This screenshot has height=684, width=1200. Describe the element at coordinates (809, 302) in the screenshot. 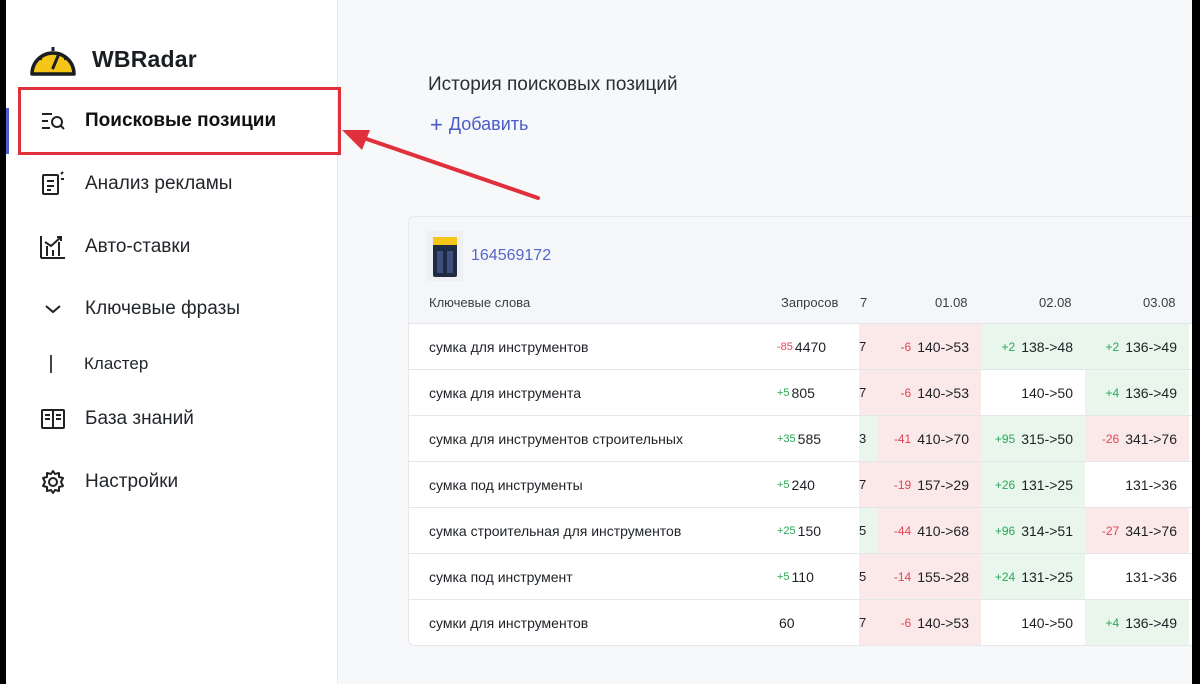

I see `header-requests: Запросов` at that location.